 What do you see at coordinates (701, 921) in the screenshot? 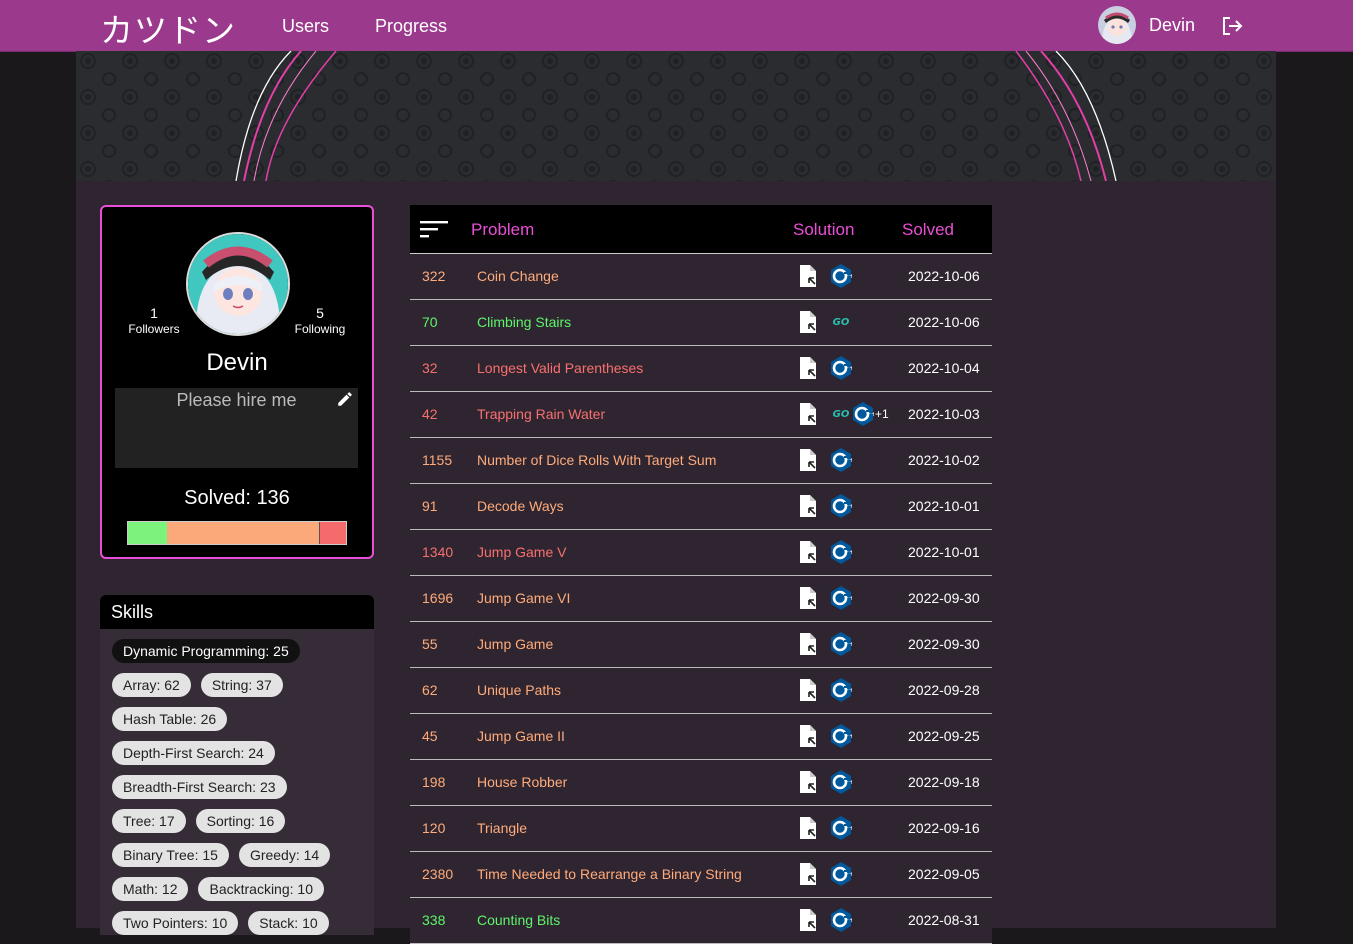
I see `table-row: 338 Counting Bits ++ 2022-08-31` at bounding box center [701, 921].